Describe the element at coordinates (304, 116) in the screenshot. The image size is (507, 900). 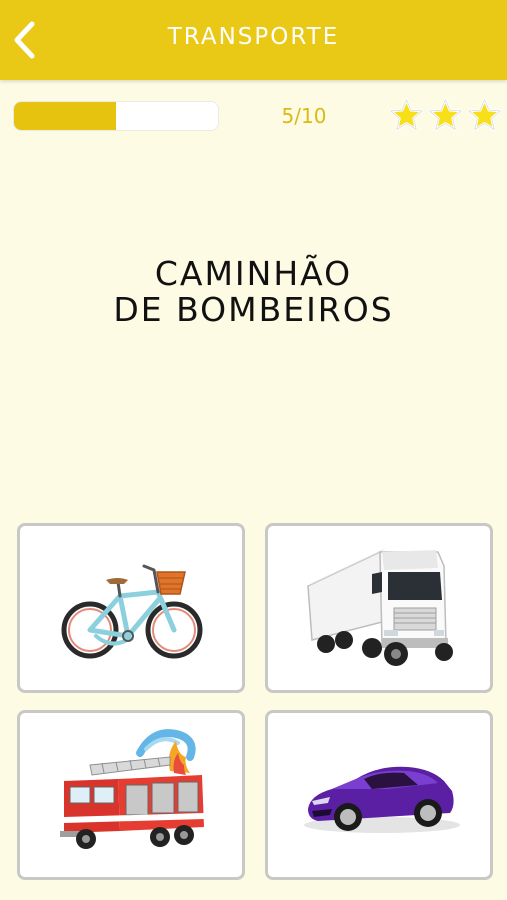
I see `progress-counter: 5/10` at that location.